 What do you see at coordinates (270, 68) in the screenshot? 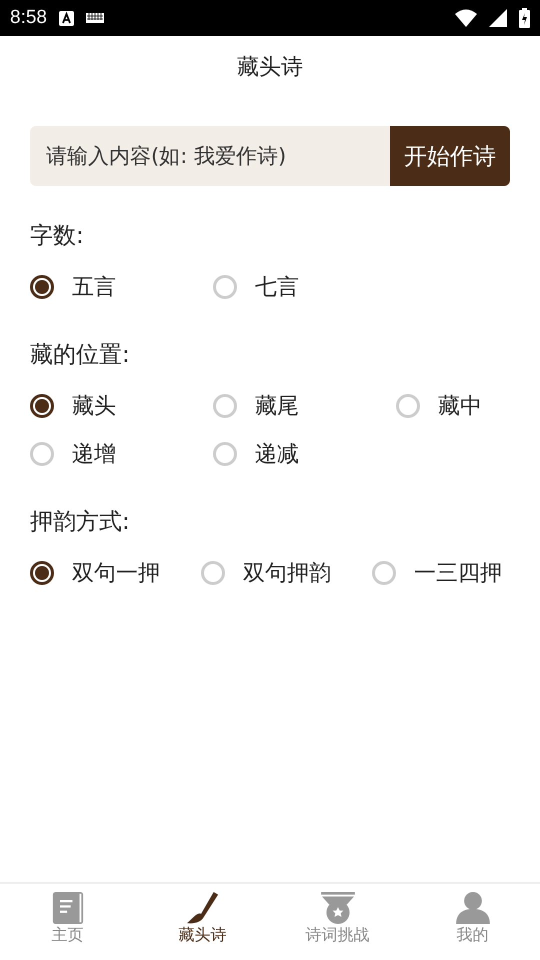
I see `page-title: 藏头诗` at bounding box center [270, 68].